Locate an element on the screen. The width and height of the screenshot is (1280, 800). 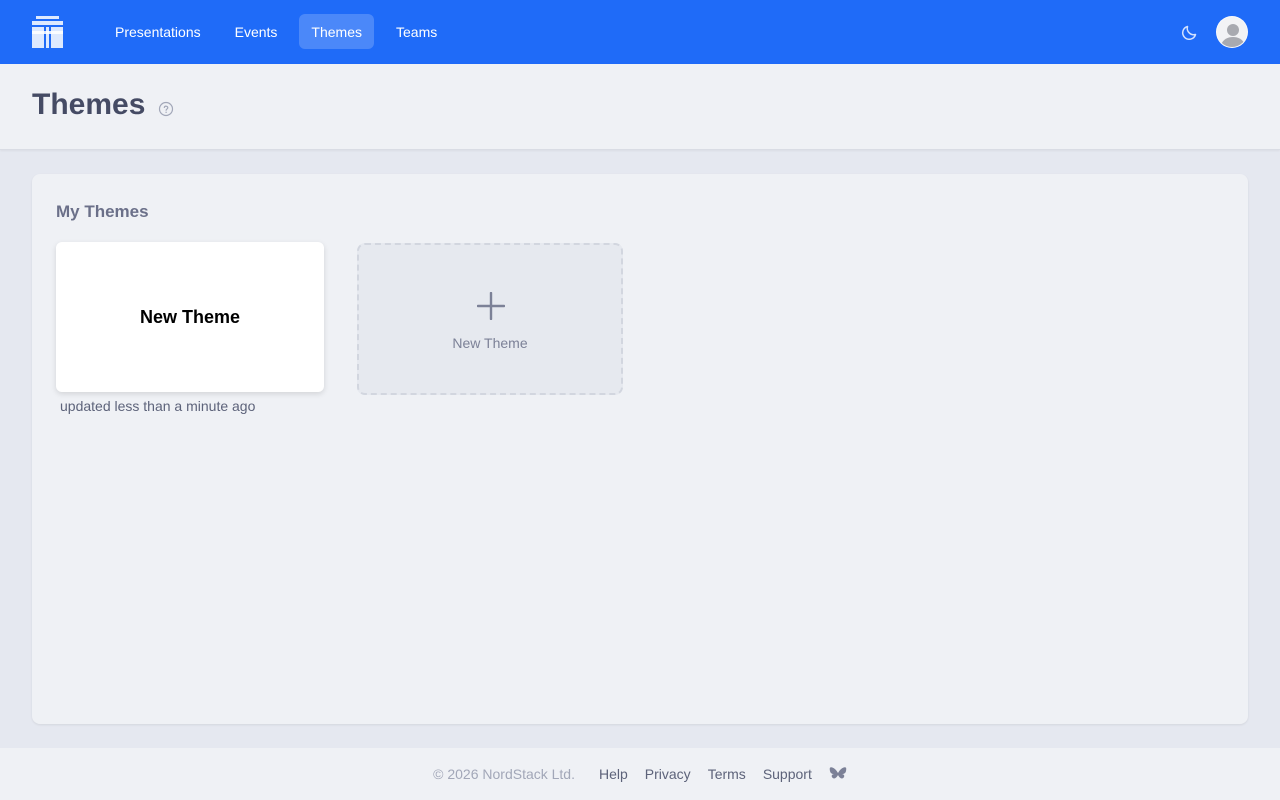
panel-title: My Themes is located at coordinates (102, 211).